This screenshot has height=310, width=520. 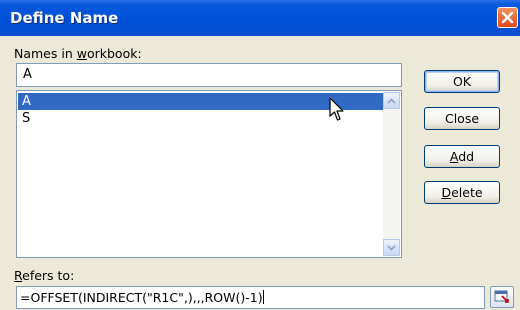 I want to click on refers-to-value: =OFFSET(INDIRECT("R1C",),,,ROW()-1), so click(x=141, y=297).